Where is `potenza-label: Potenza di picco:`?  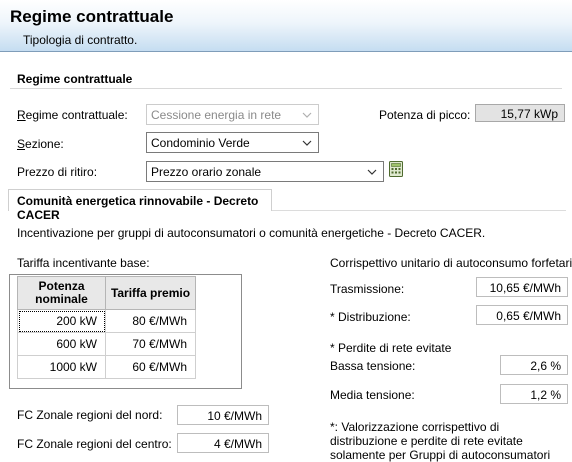 potenza-label: Potenza di picco: is located at coordinates (425, 115).